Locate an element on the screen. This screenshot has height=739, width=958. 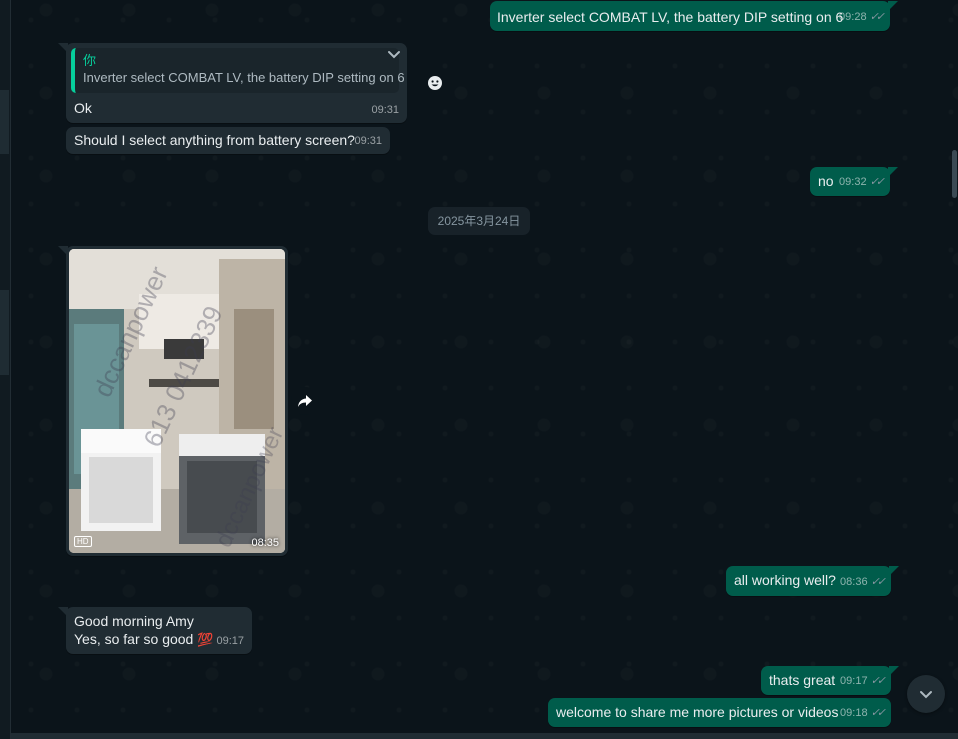
message-text: all working well? is located at coordinates (785, 580).